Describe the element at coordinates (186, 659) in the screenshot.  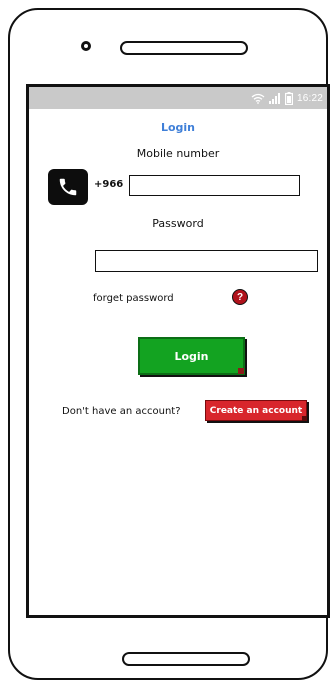
I see `home-button` at that location.